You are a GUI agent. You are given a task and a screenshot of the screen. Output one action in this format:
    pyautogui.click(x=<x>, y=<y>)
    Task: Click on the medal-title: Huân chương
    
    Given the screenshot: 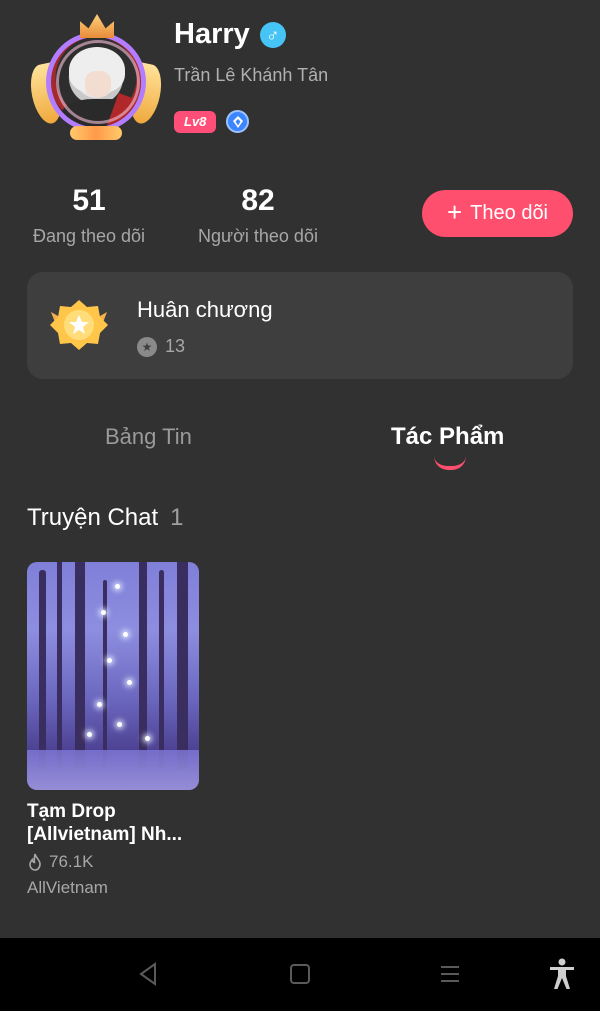 What is the action you would take?
    pyautogui.click(x=205, y=309)
    